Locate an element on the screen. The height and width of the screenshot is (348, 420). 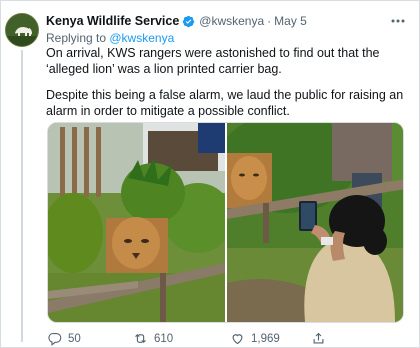
more-options-icon is located at coordinates (398, 21).